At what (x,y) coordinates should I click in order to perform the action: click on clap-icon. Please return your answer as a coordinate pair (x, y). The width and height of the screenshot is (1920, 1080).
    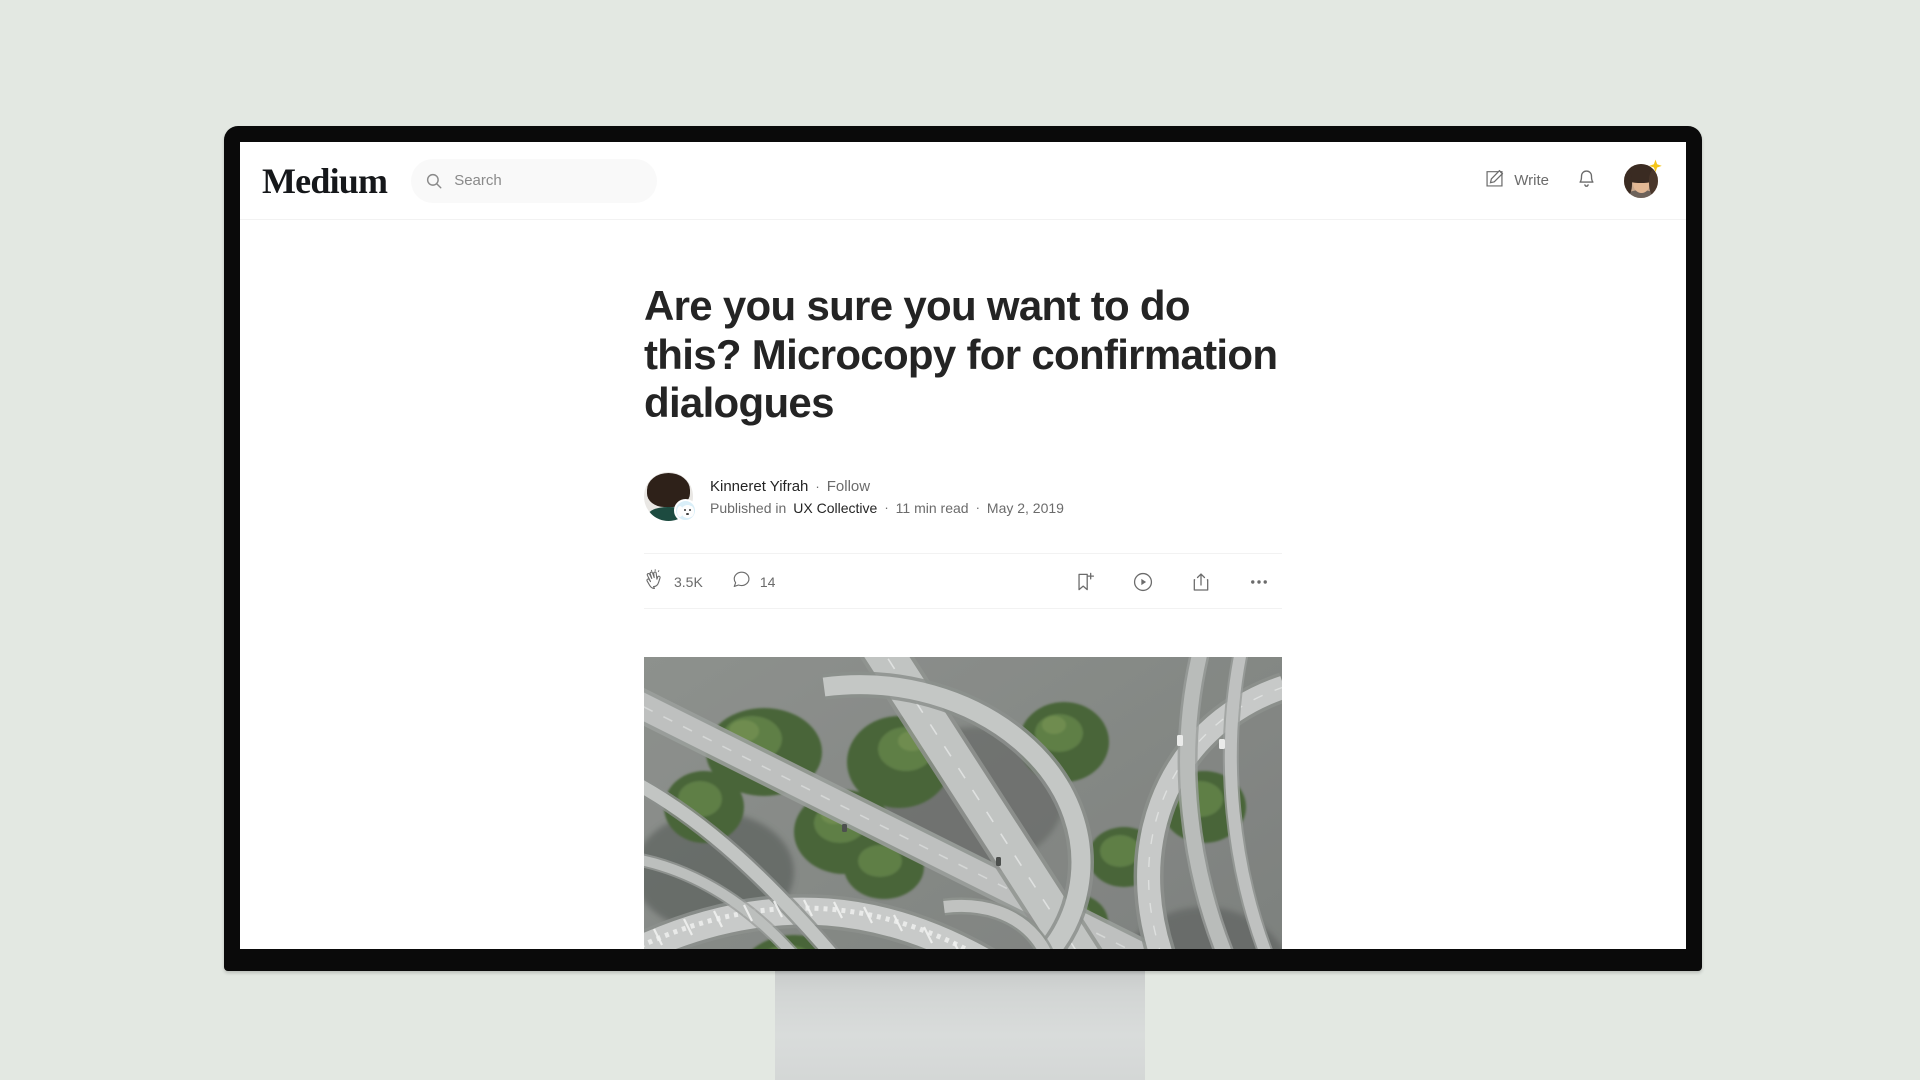
    Looking at the image, I should click on (655, 582).